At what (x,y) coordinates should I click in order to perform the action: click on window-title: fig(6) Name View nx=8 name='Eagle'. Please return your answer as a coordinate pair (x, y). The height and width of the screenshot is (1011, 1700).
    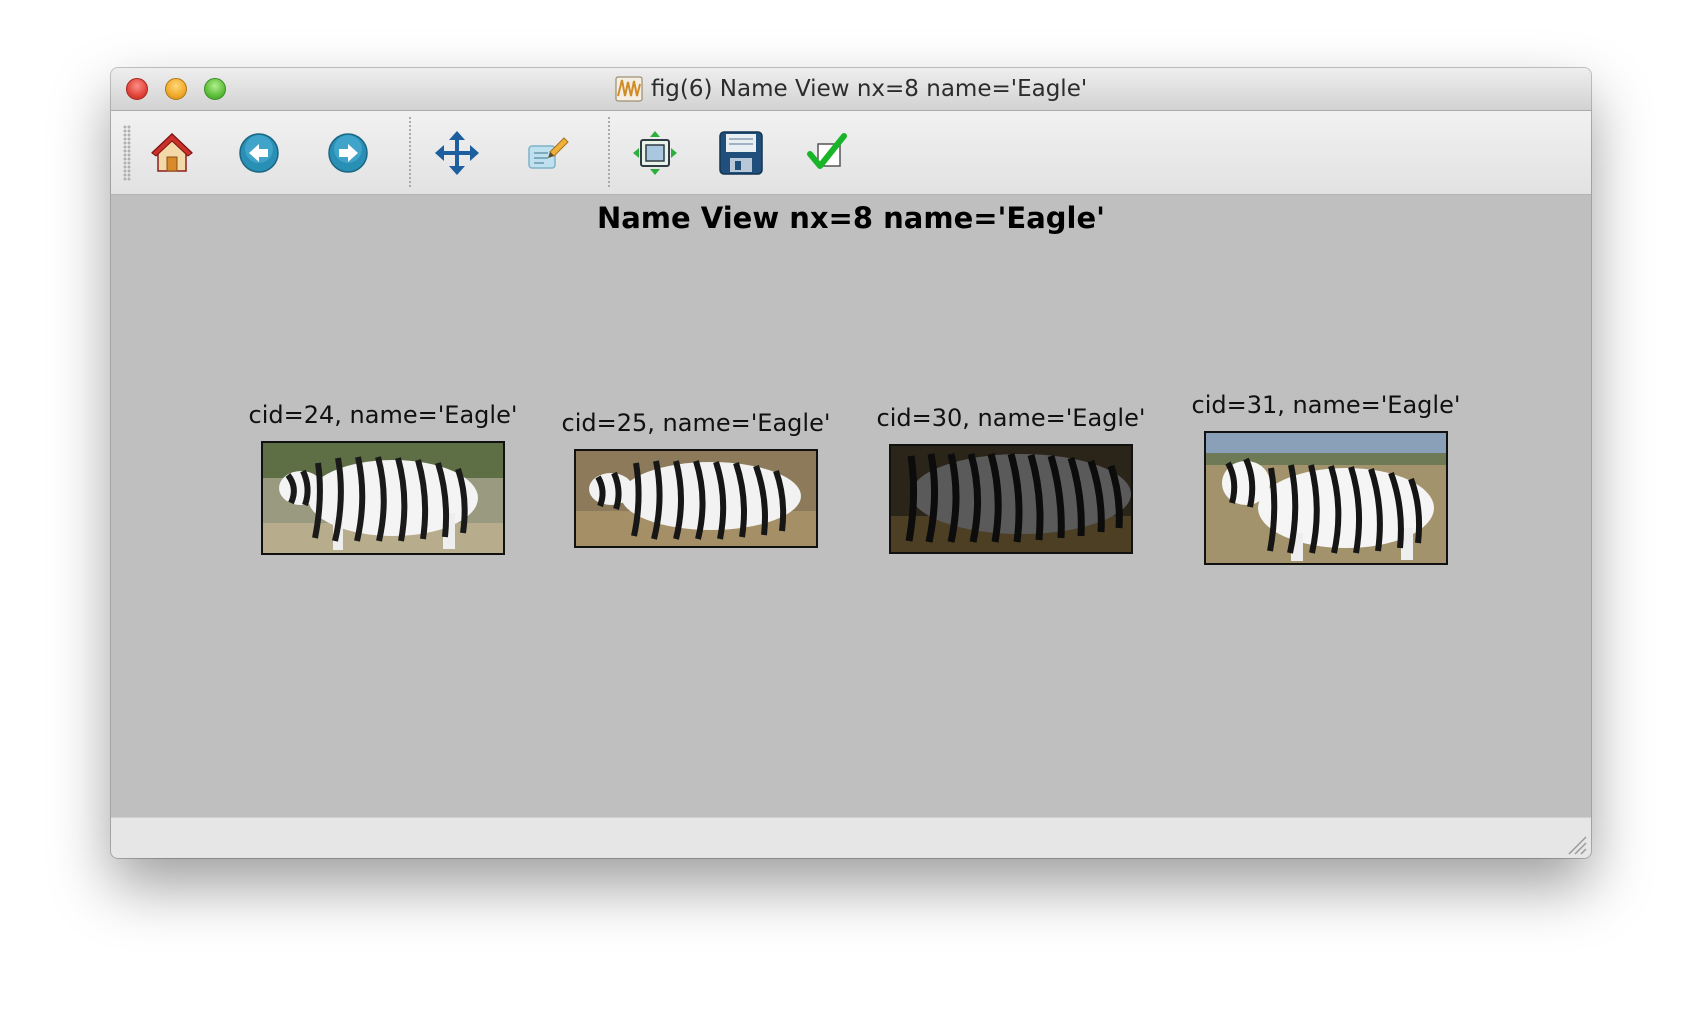
    Looking at the image, I should click on (869, 89).